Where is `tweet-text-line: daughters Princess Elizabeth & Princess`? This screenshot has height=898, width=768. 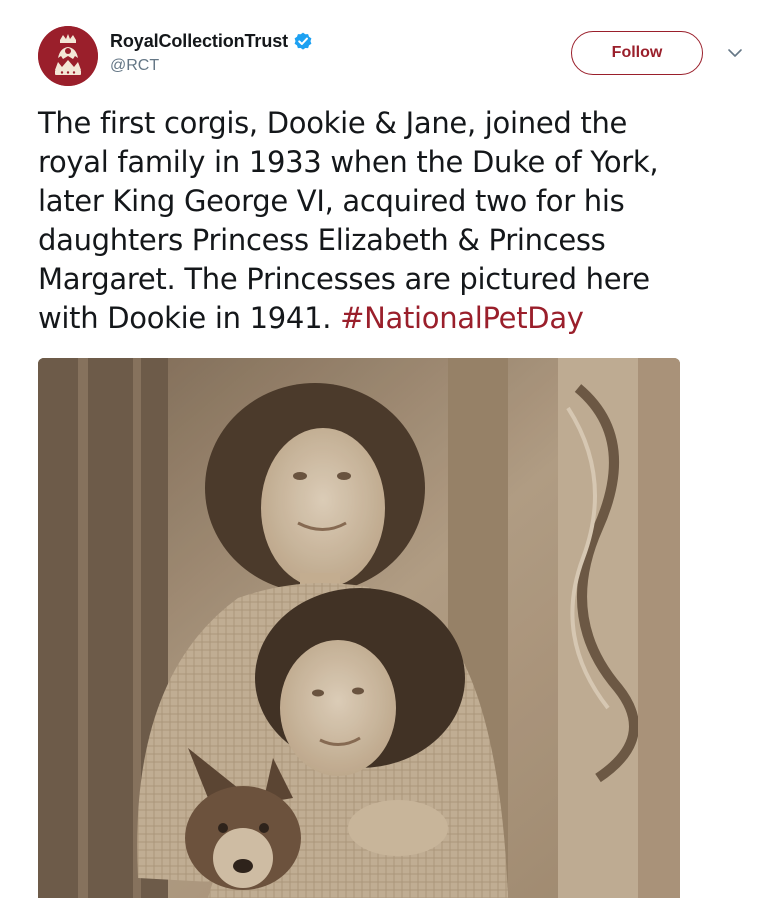 tweet-text-line: daughters Princess Elizabeth & Princess is located at coordinates (322, 240).